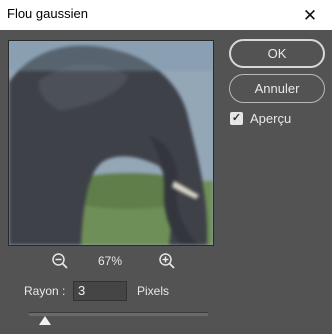  I want to click on ok-button: OK, so click(277, 53).